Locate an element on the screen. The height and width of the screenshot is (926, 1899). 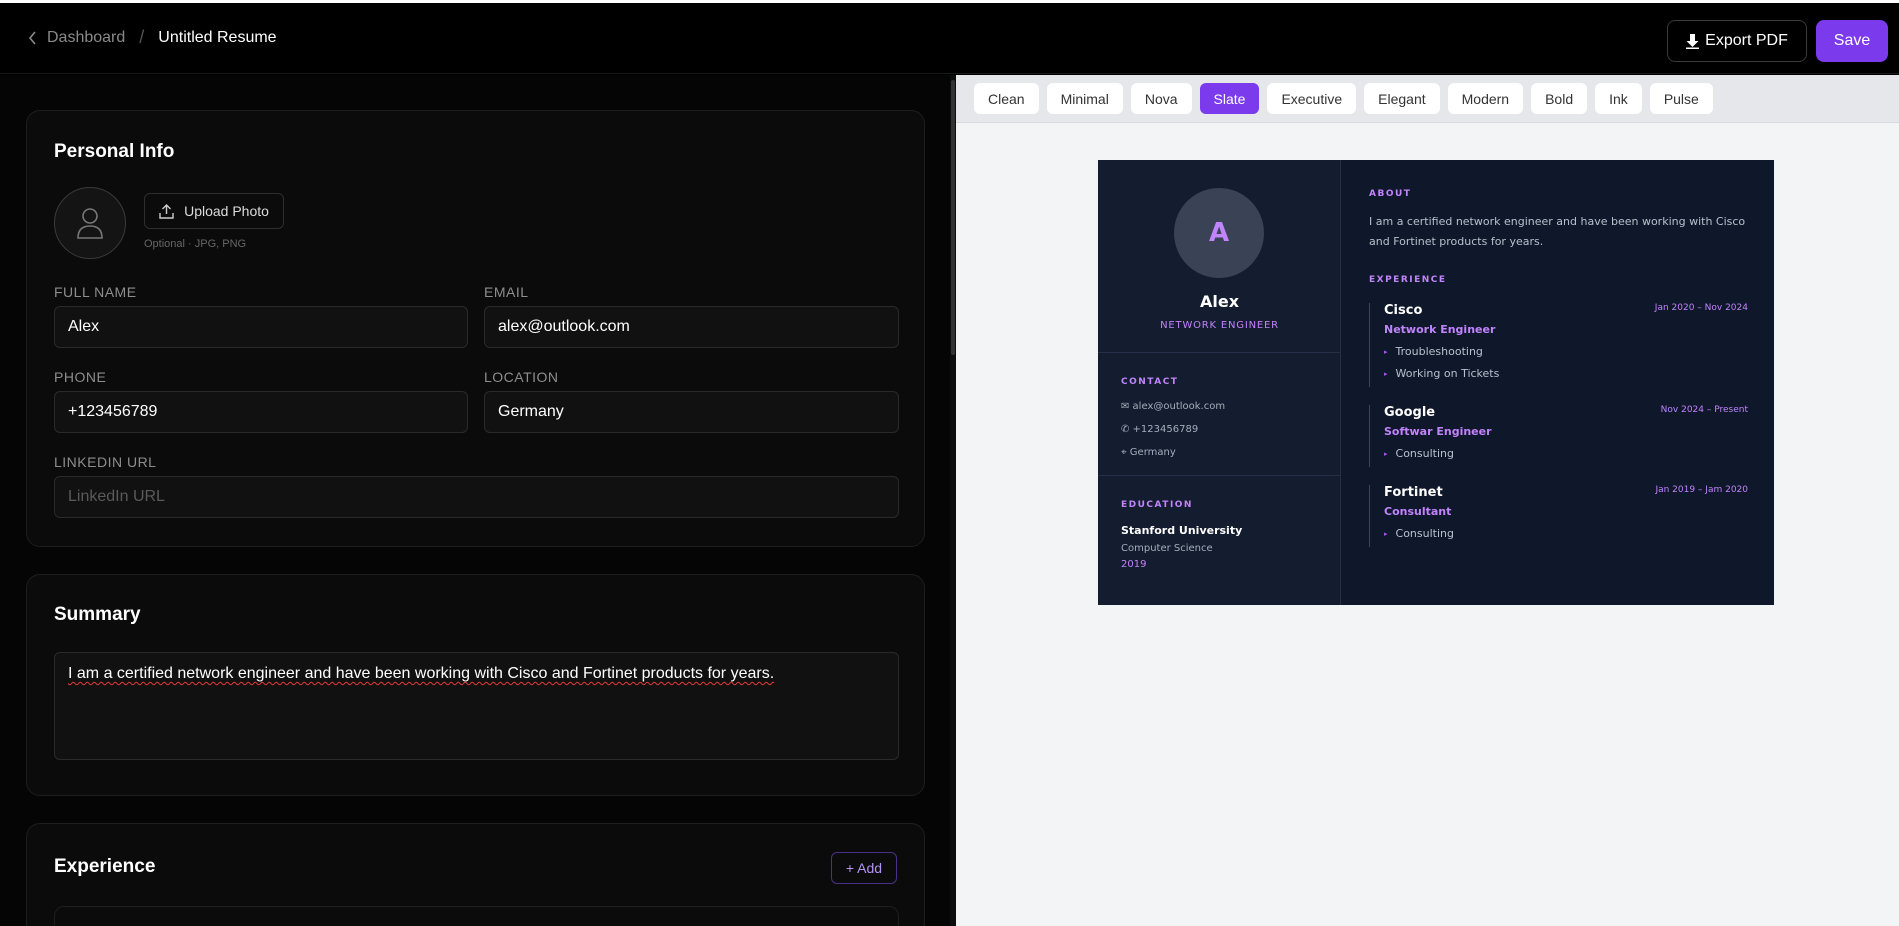
resume-about-heading: ABOUT is located at coordinates (1390, 194).